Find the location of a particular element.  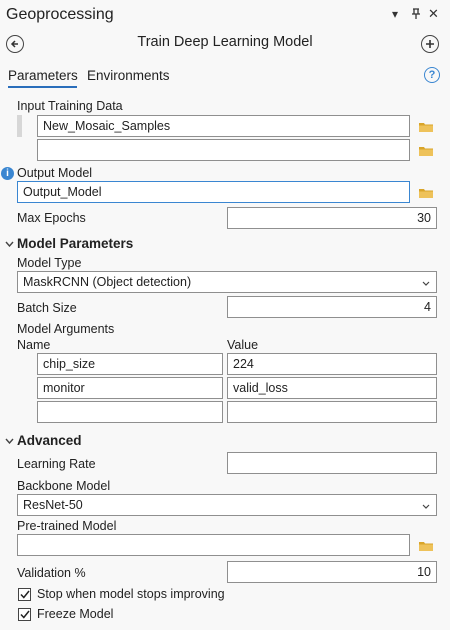

backbone-model-label: Backbone Model is located at coordinates (64, 486).